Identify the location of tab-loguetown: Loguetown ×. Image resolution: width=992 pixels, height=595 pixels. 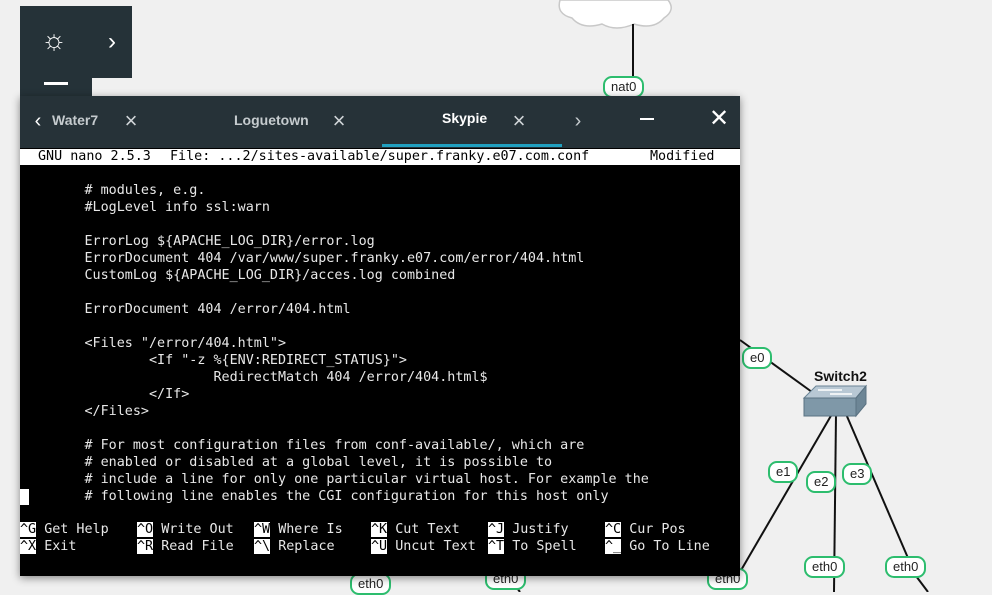
(300, 122).